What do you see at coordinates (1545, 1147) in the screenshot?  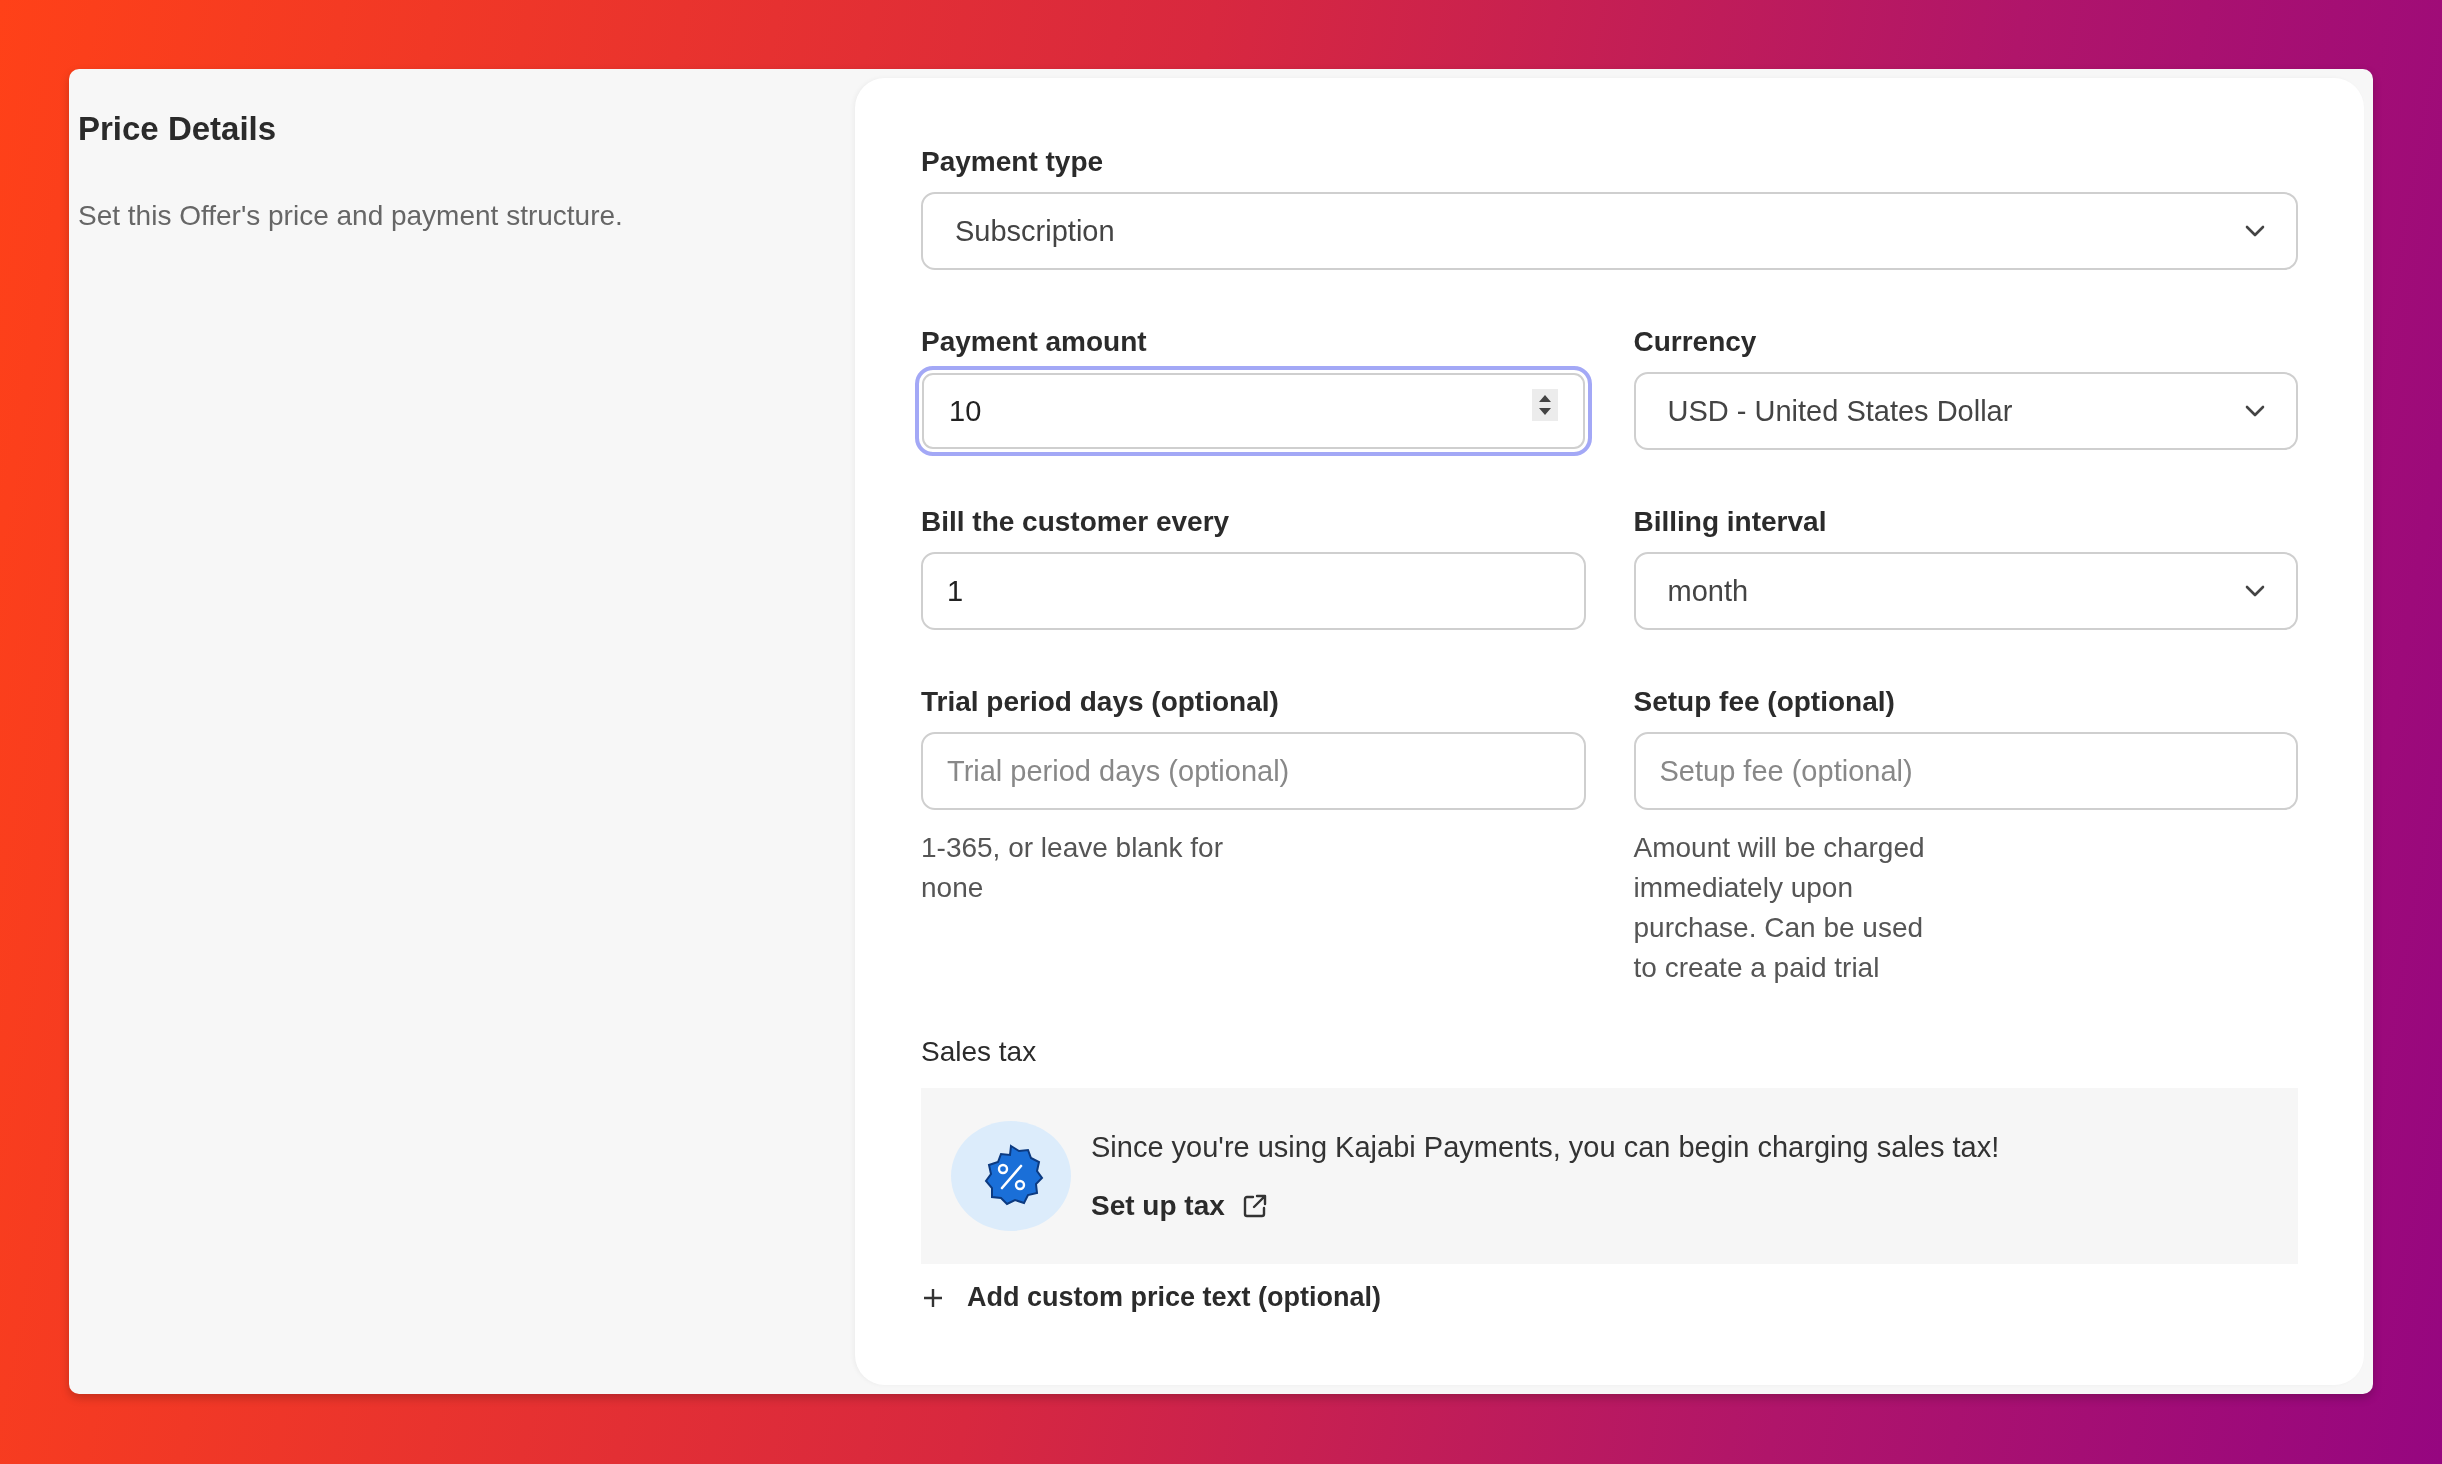 I see `sales-tax-message: Since you're using Kajabi Payments, you can begin charging sales tax!` at bounding box center [1545, 1147].